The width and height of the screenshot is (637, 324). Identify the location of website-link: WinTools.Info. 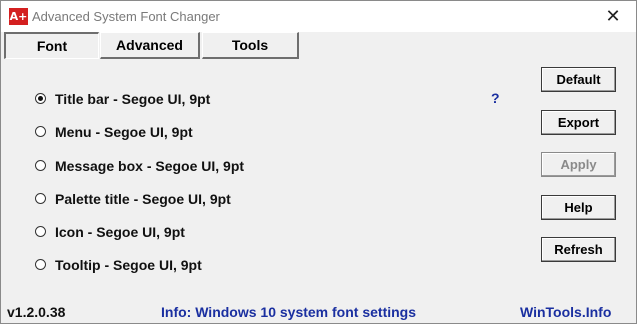
(565, 312).